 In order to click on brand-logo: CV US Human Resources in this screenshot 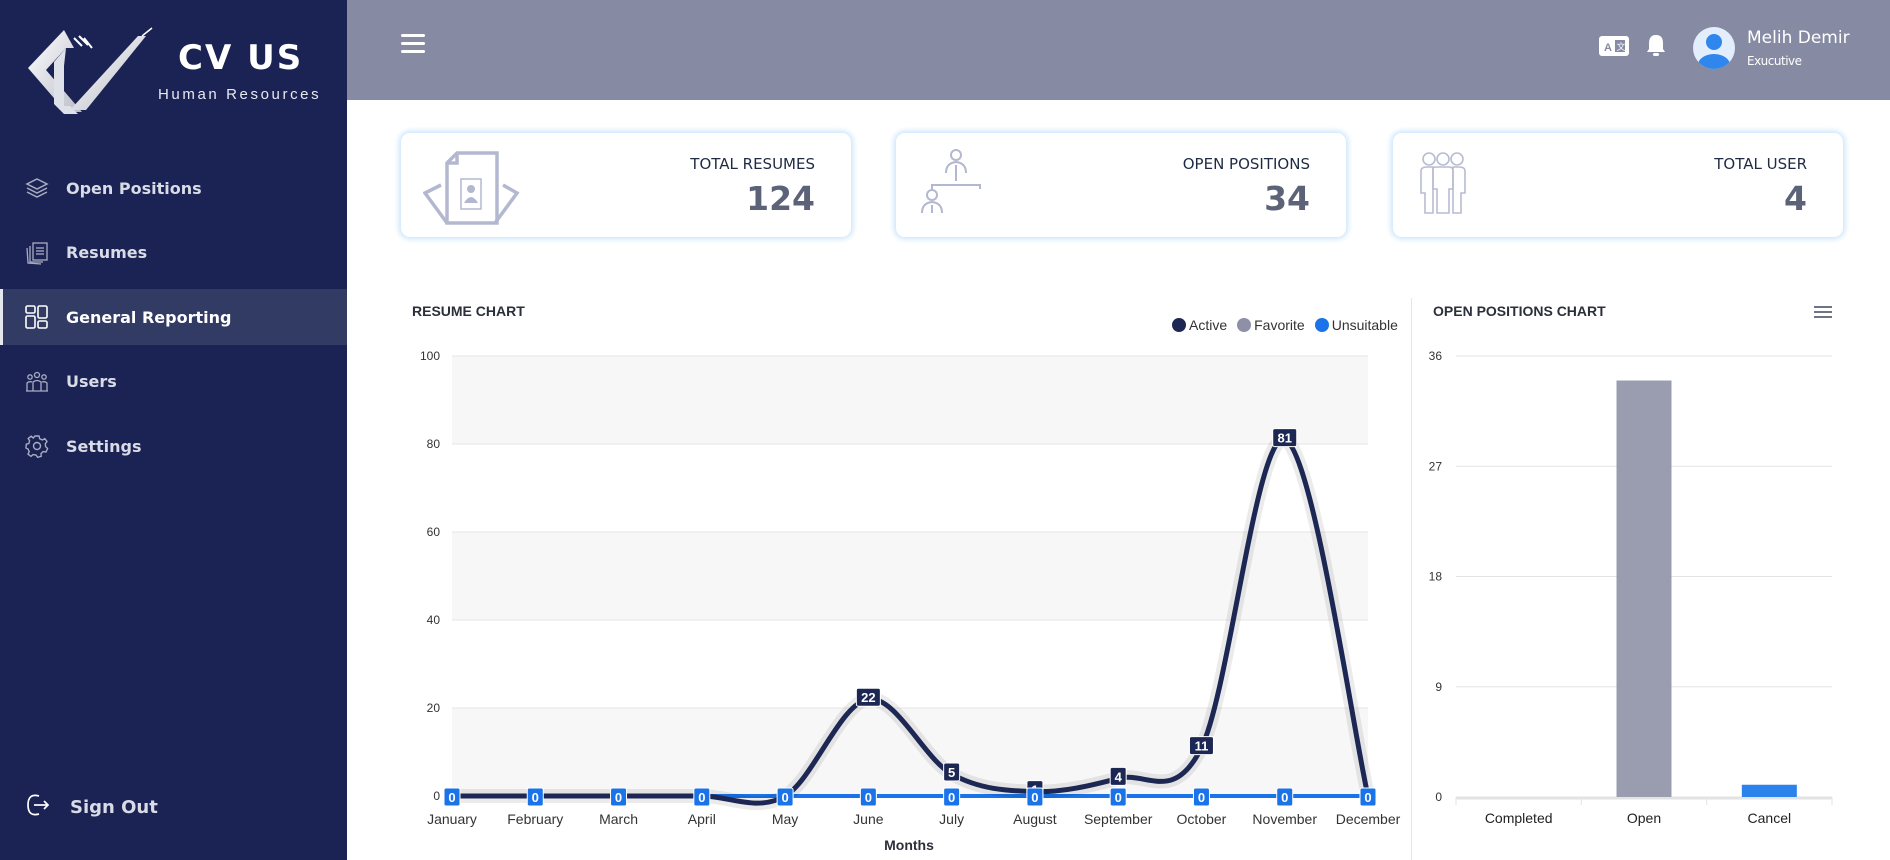, I will do `click(174, 74)`.